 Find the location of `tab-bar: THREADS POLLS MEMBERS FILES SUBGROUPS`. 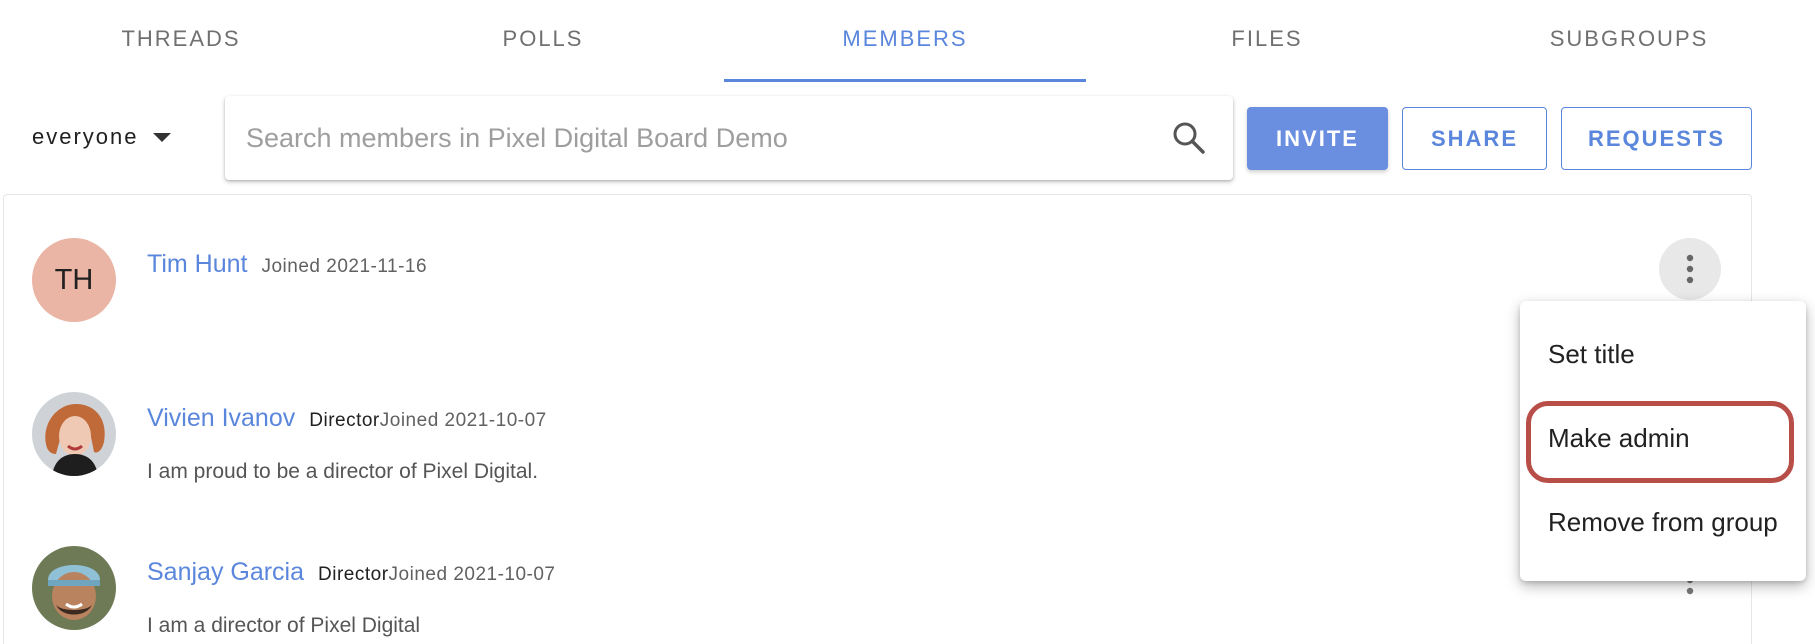

tab-bar: THREADS POLLS MEMBERS FILES SUBGROUPS is located at coordinates (907, 41).